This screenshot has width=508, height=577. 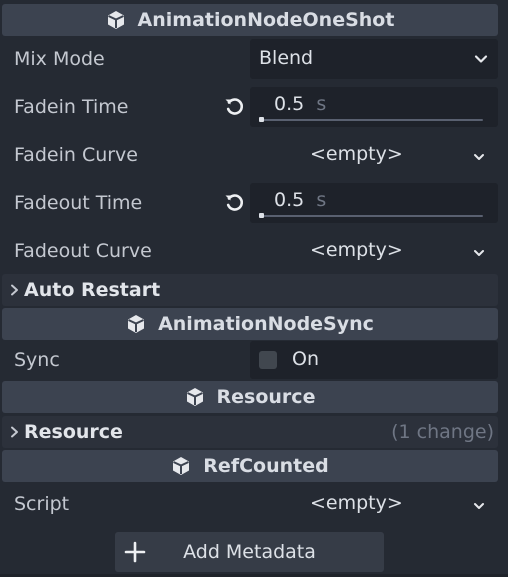 I want to click on section-title: RefCounted, so click(x=266, y=466).